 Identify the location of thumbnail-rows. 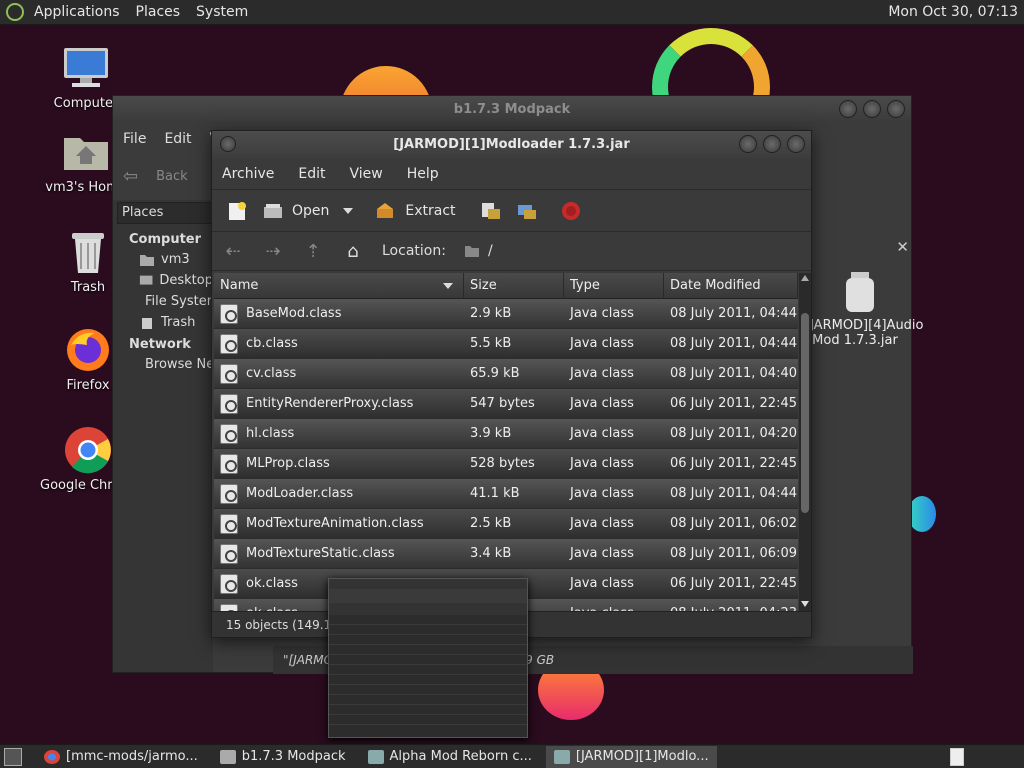
(428, 670).